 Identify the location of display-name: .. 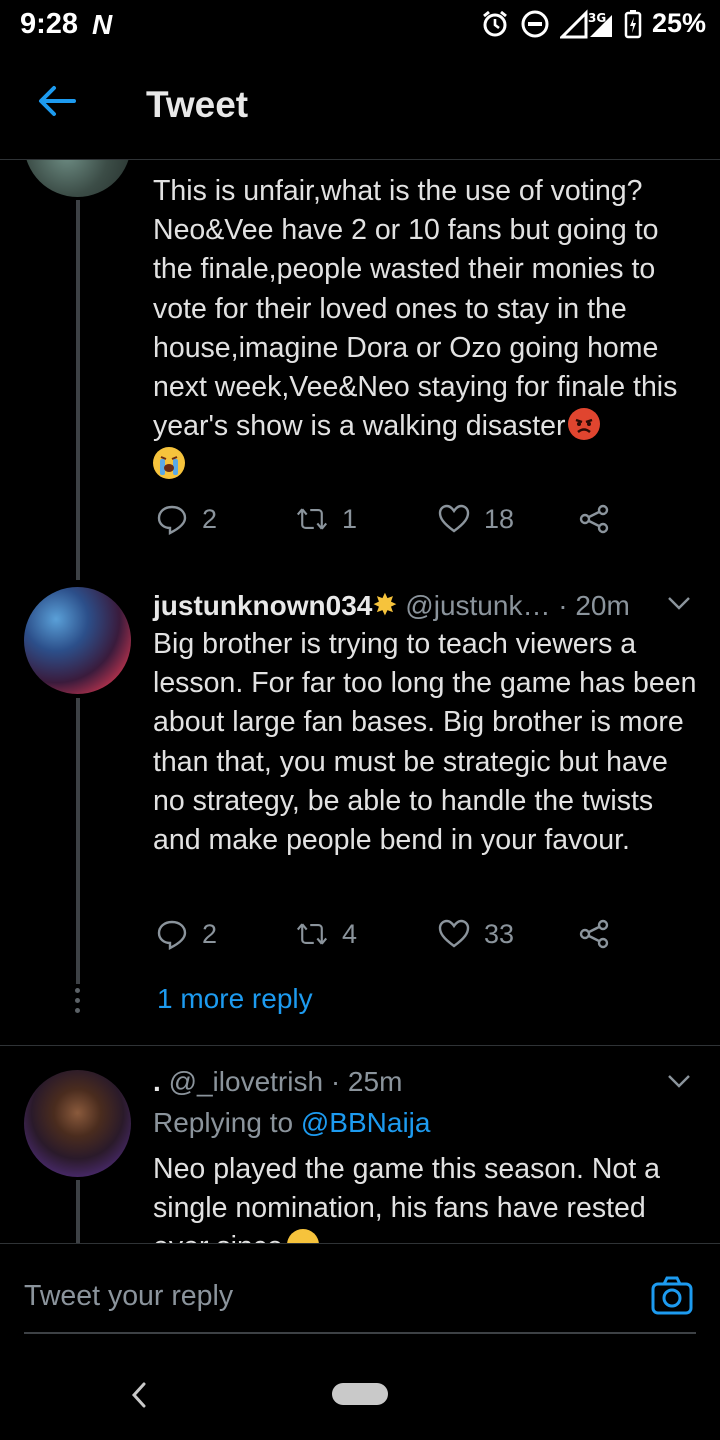
(157, 1081).